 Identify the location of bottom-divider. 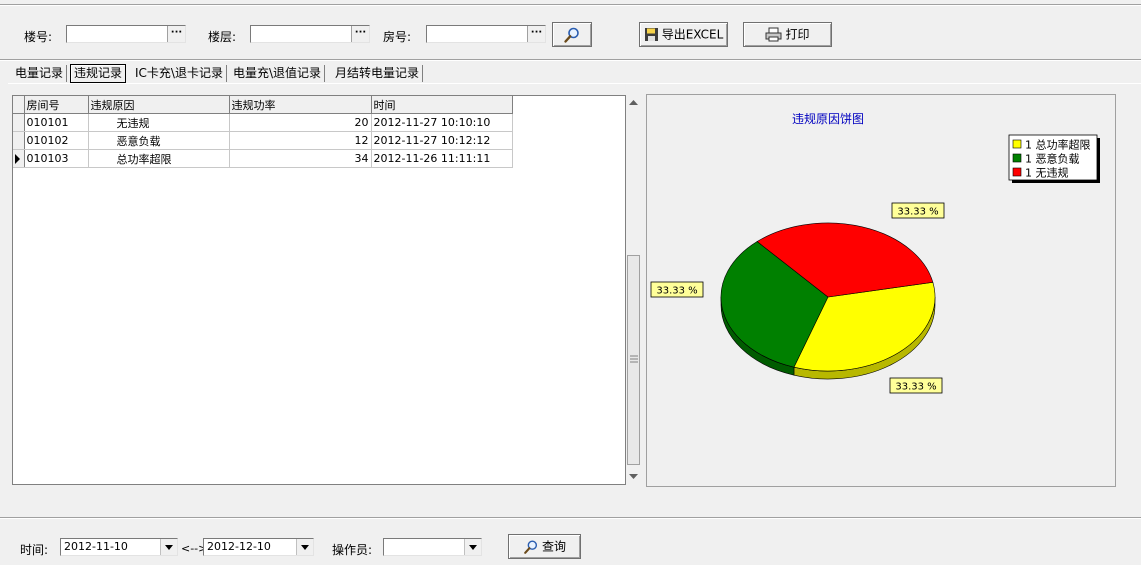
(570, 518).